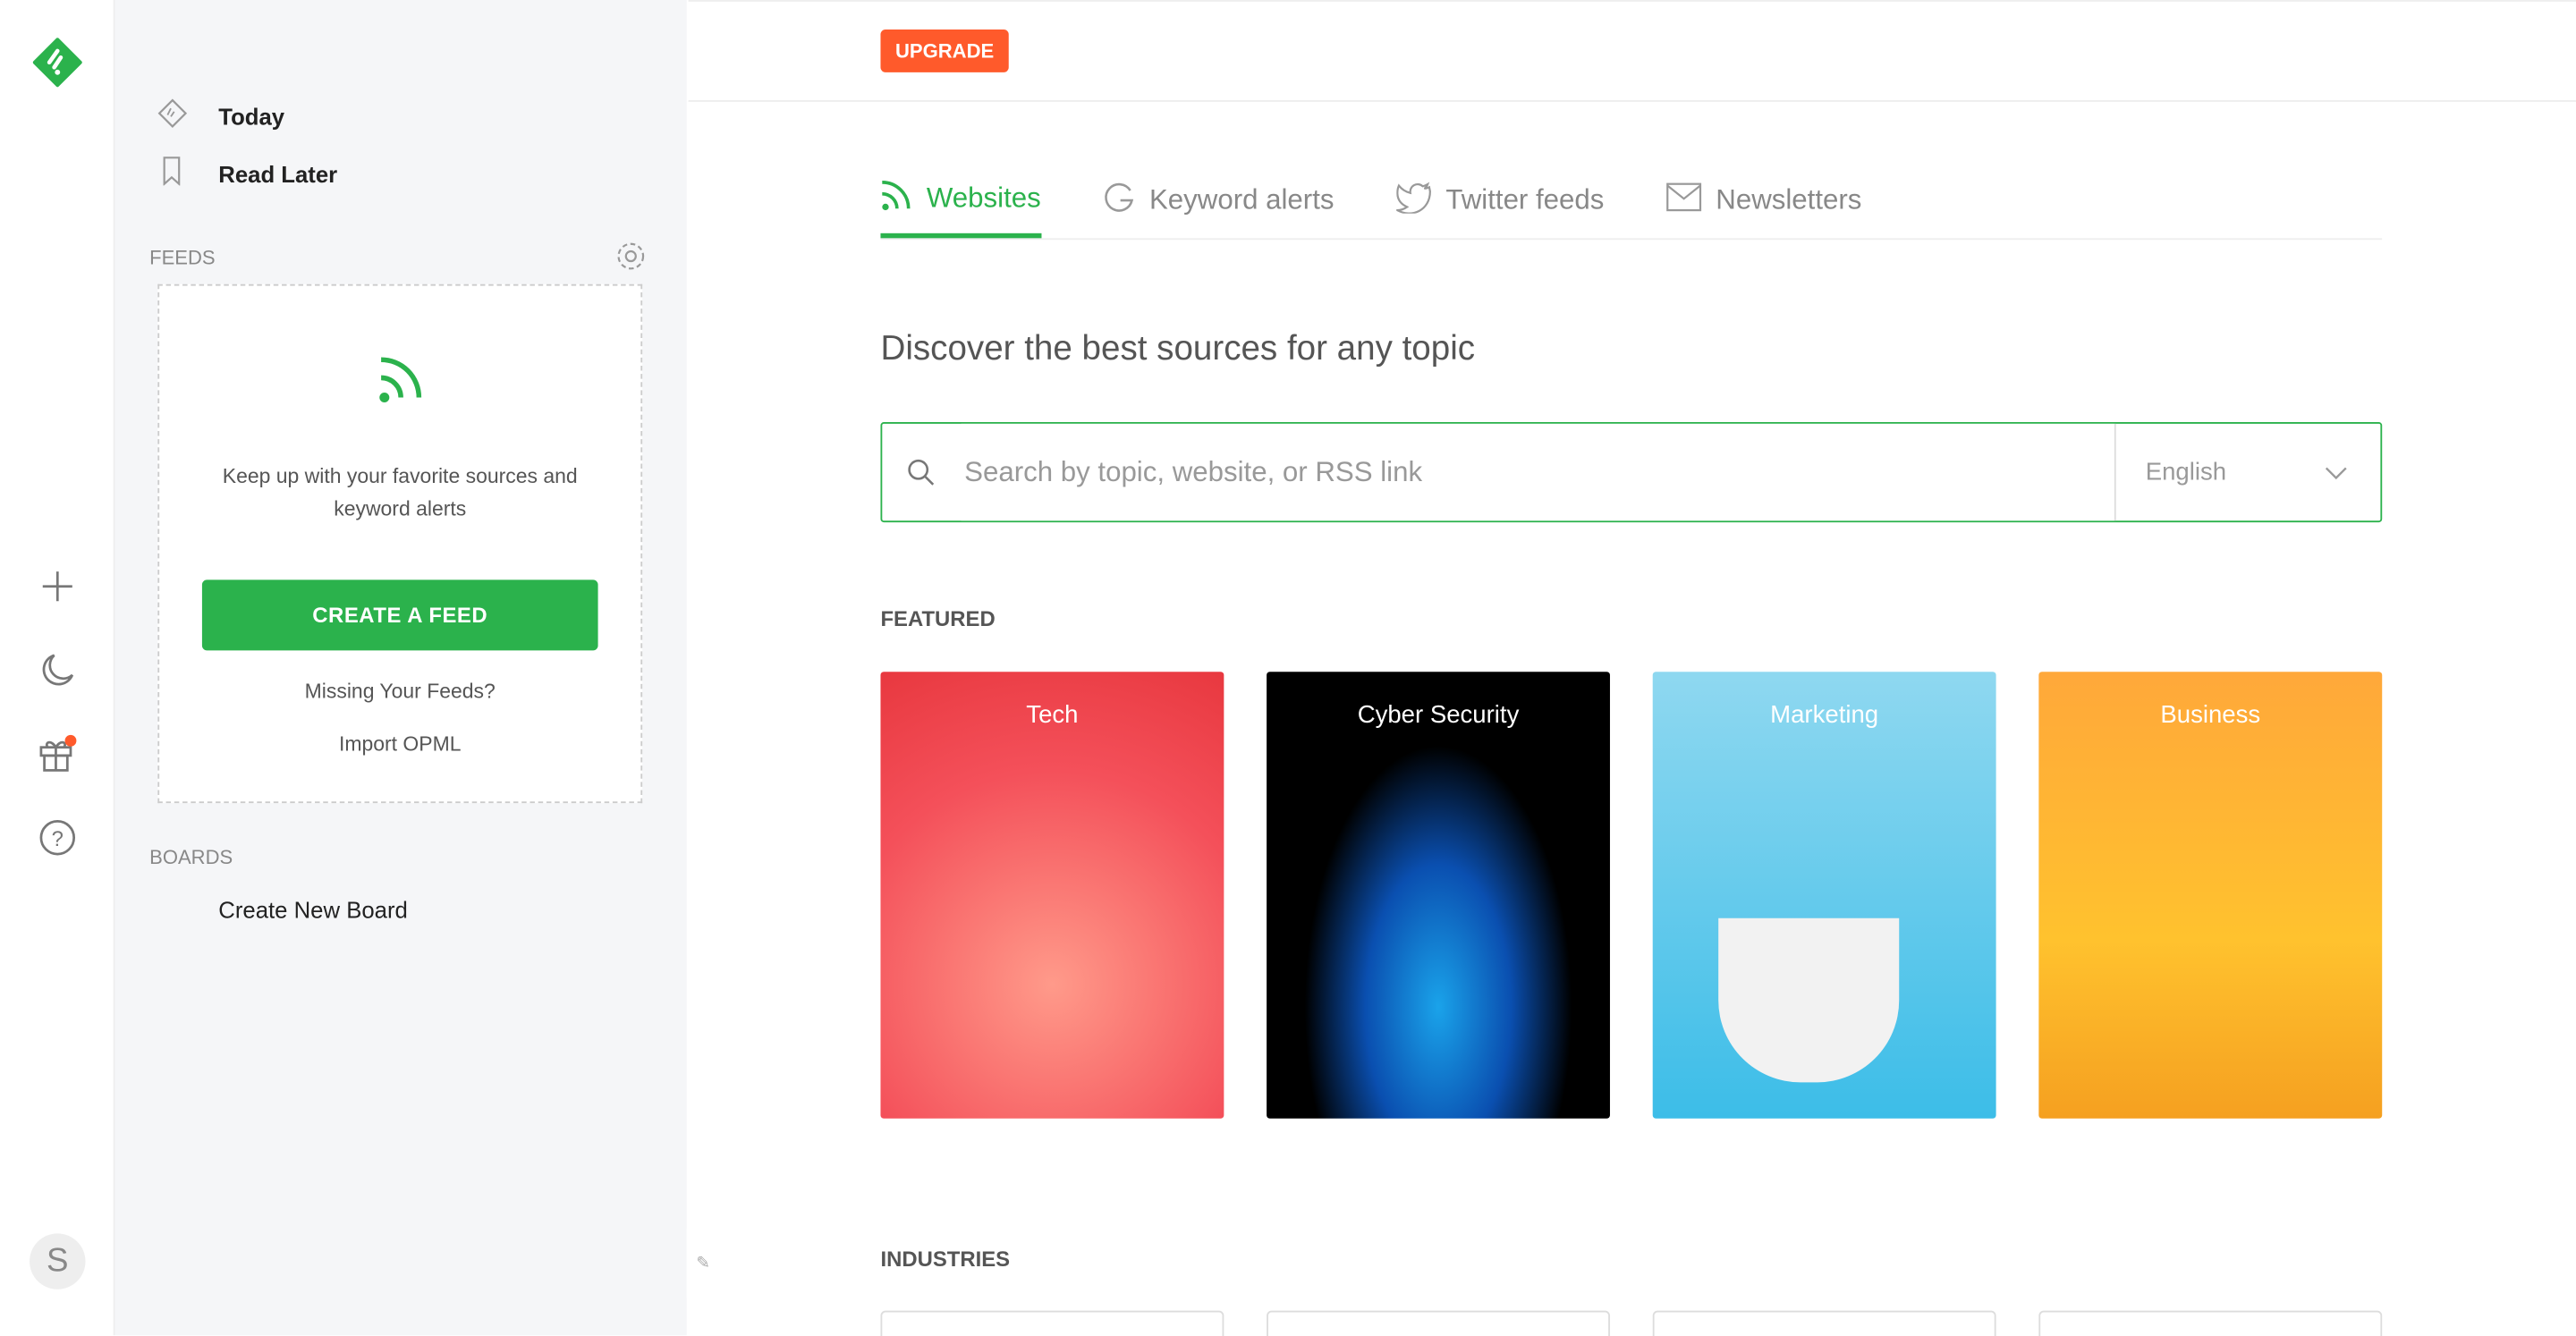 The width and height of the screenshot is (2576, 1336). Describe the element at coordinates (2336, 472) in the screenshot. I see `chevron-down-icon` at that location.